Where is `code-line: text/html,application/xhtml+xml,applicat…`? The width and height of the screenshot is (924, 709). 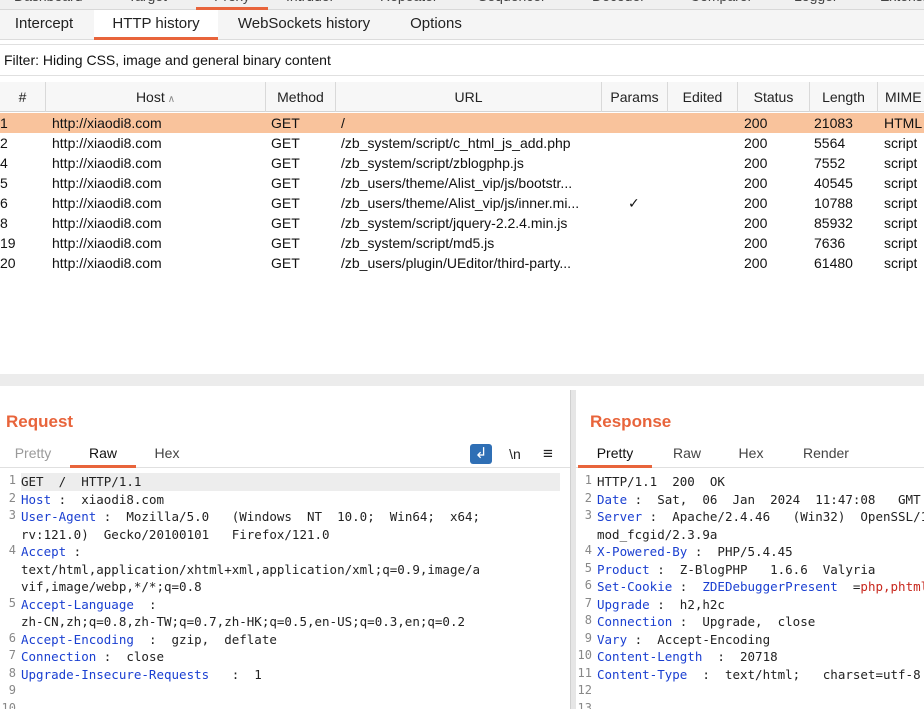
code-line: text/html,application/xhtml+xml,applicat… is located at coordinates (250, 570).